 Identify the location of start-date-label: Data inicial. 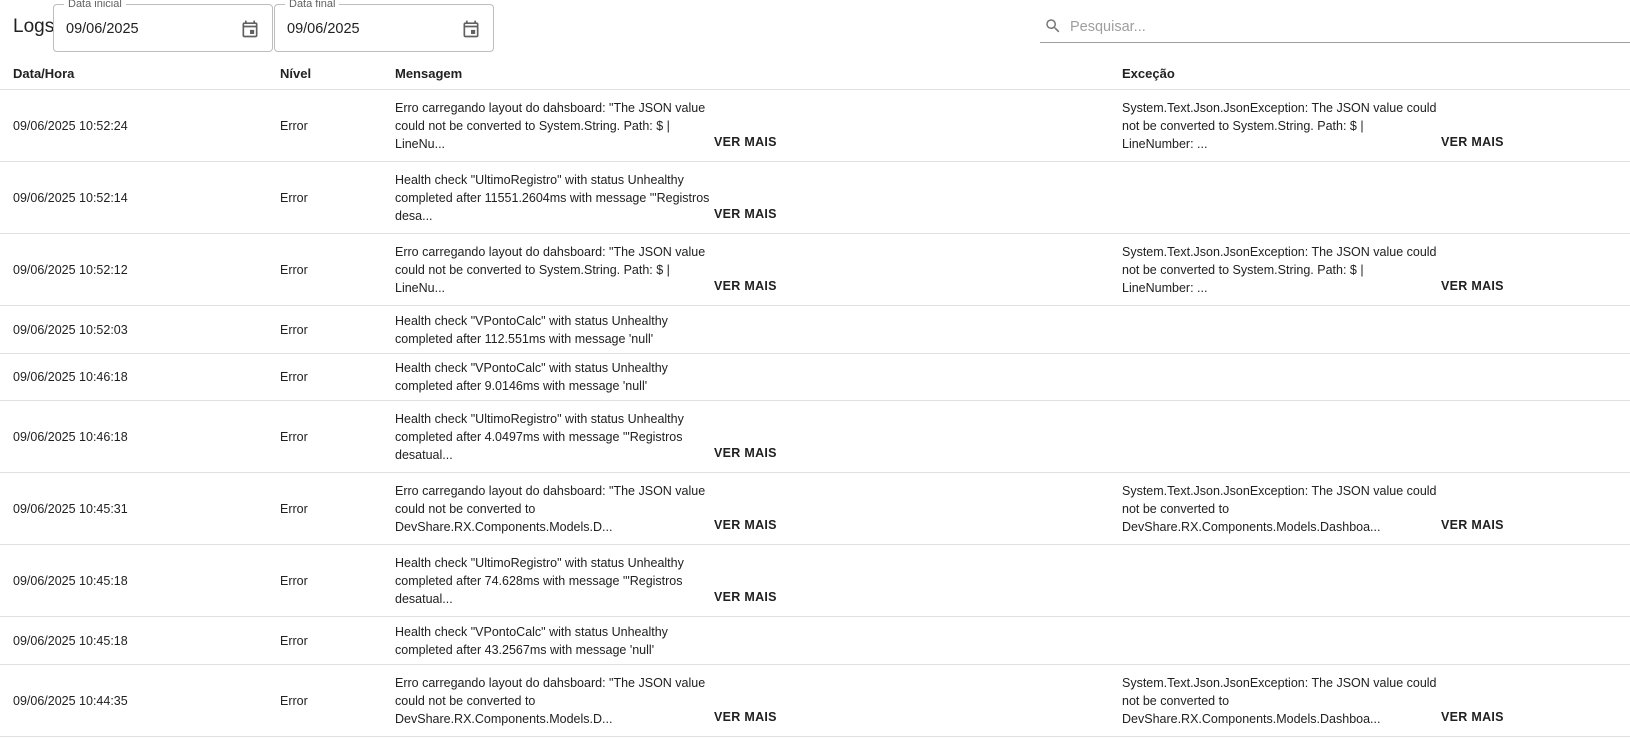
(95, 5).